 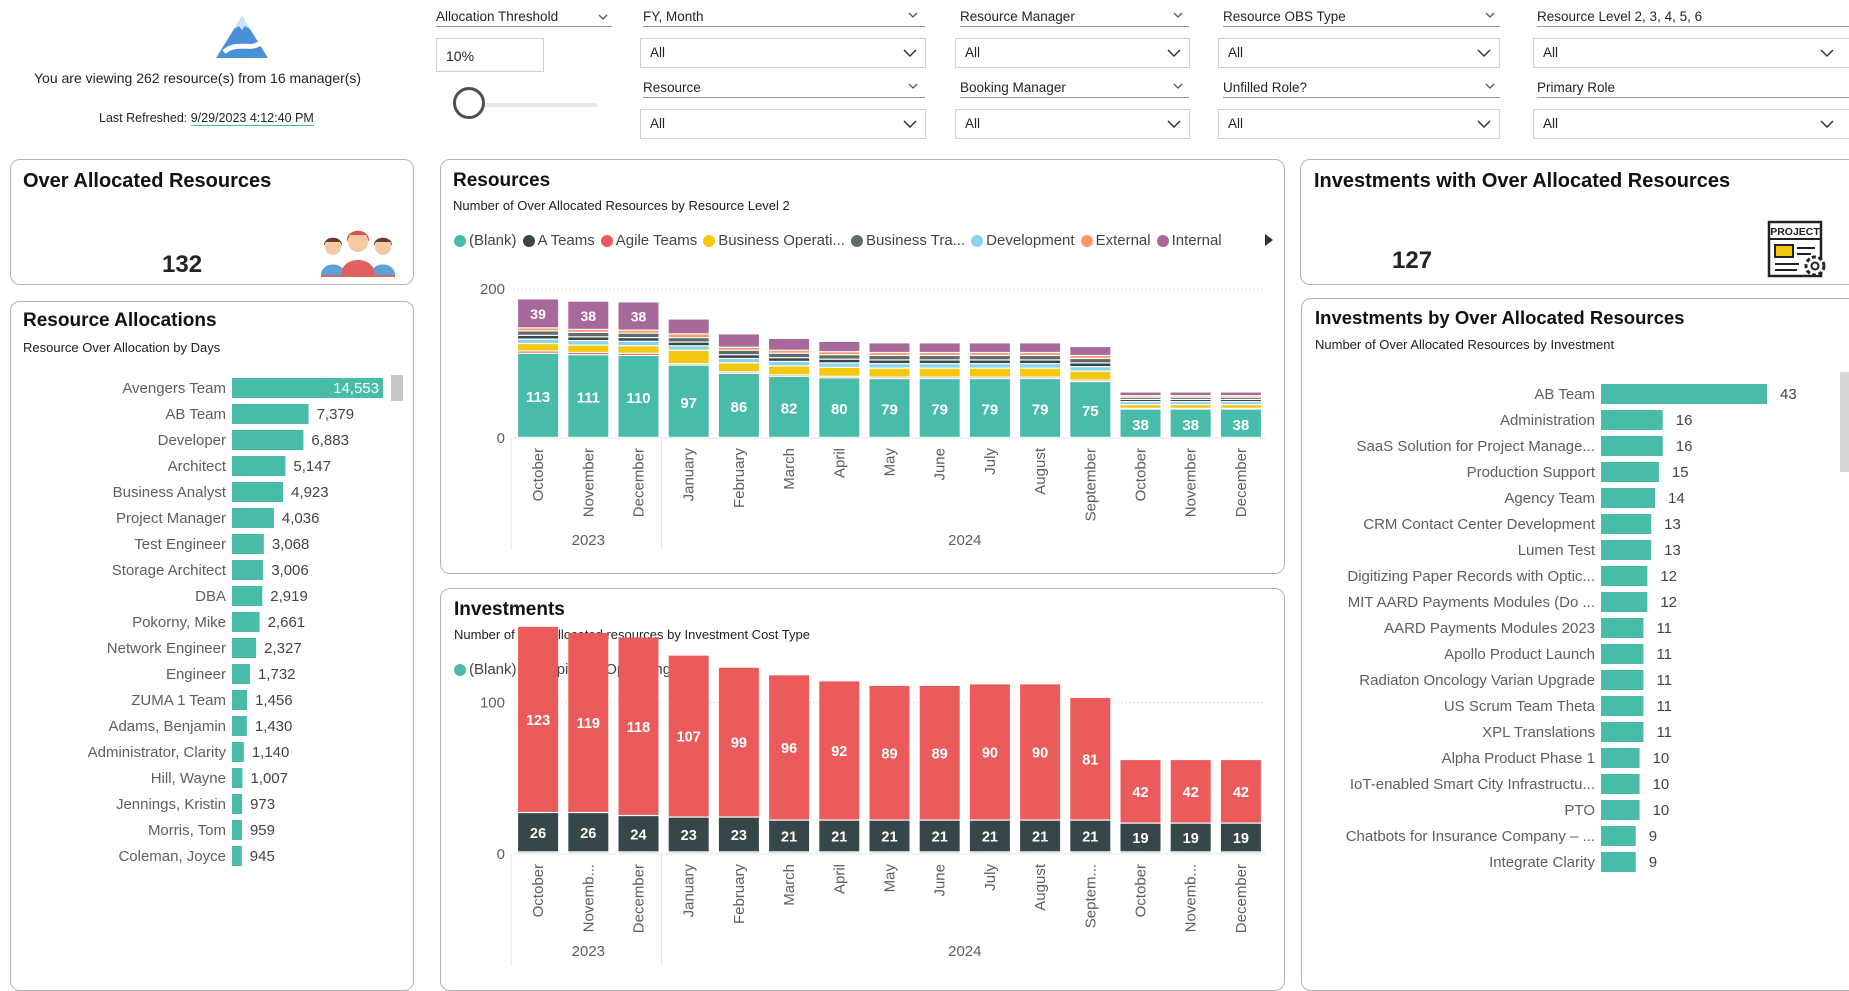 I want to click on unfilled-role-dropdown: All, so click(x=1359, y=124).